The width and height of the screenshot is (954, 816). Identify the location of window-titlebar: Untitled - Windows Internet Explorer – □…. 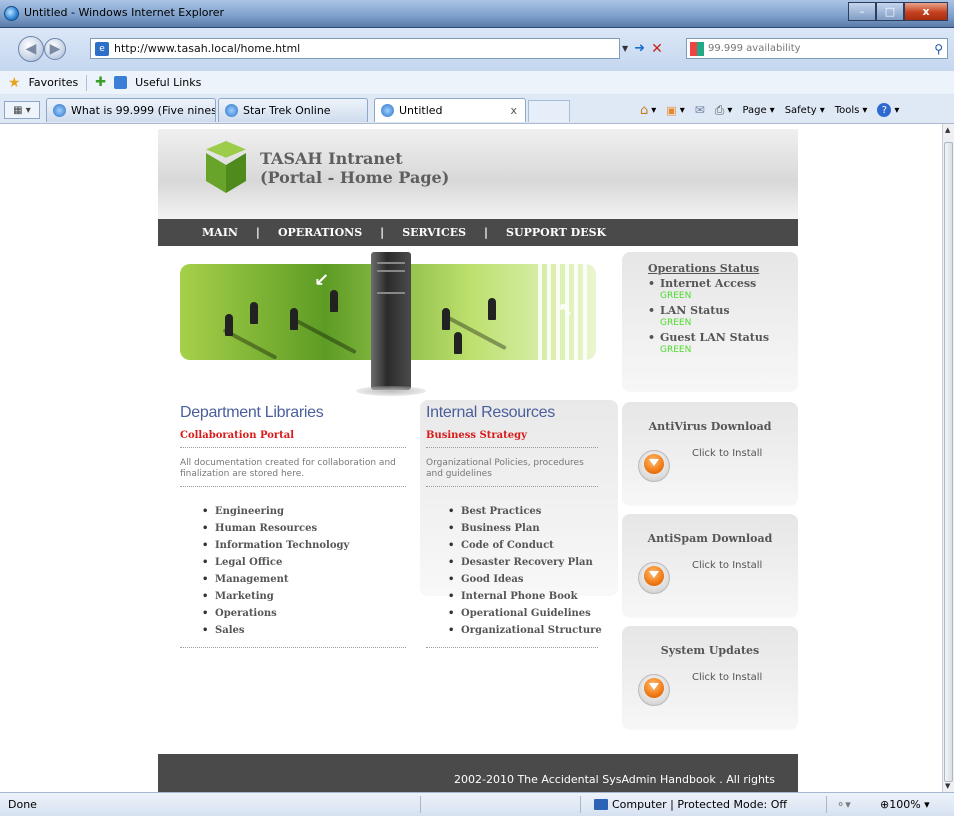
(477, 14).